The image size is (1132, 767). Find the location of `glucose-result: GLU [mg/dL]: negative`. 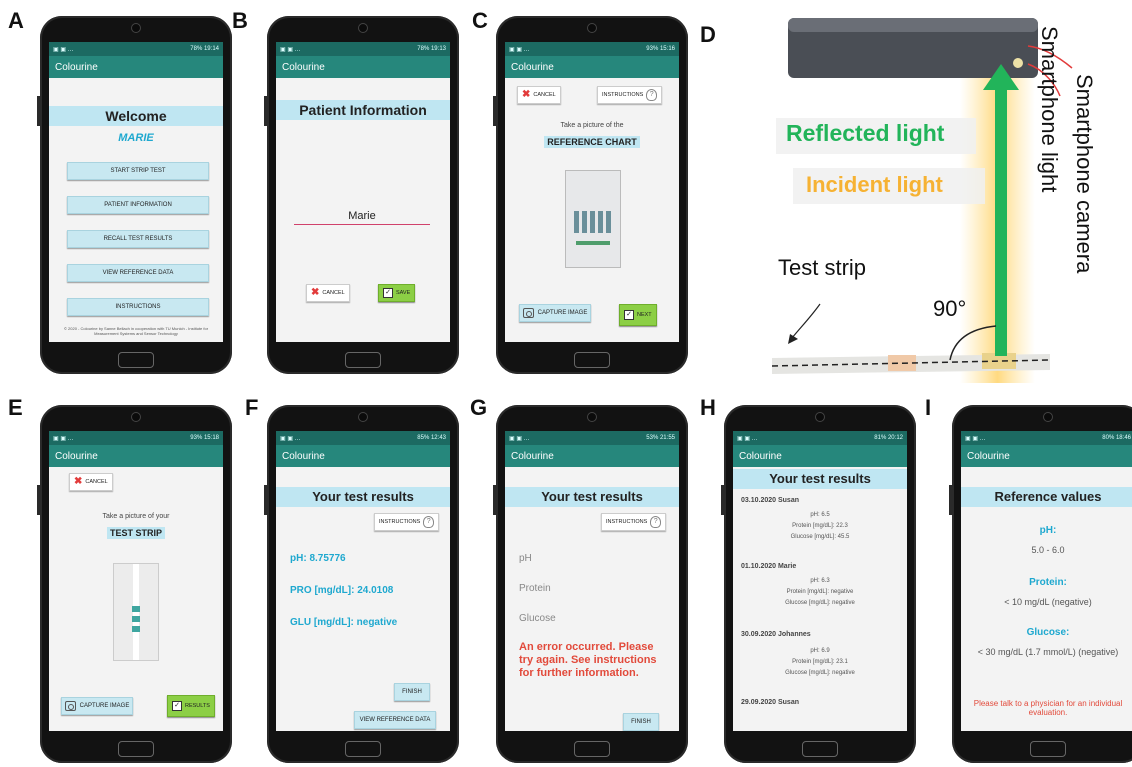

glucose-result: GLU [mg/dL]: negative is located at coordinates (344, 622).